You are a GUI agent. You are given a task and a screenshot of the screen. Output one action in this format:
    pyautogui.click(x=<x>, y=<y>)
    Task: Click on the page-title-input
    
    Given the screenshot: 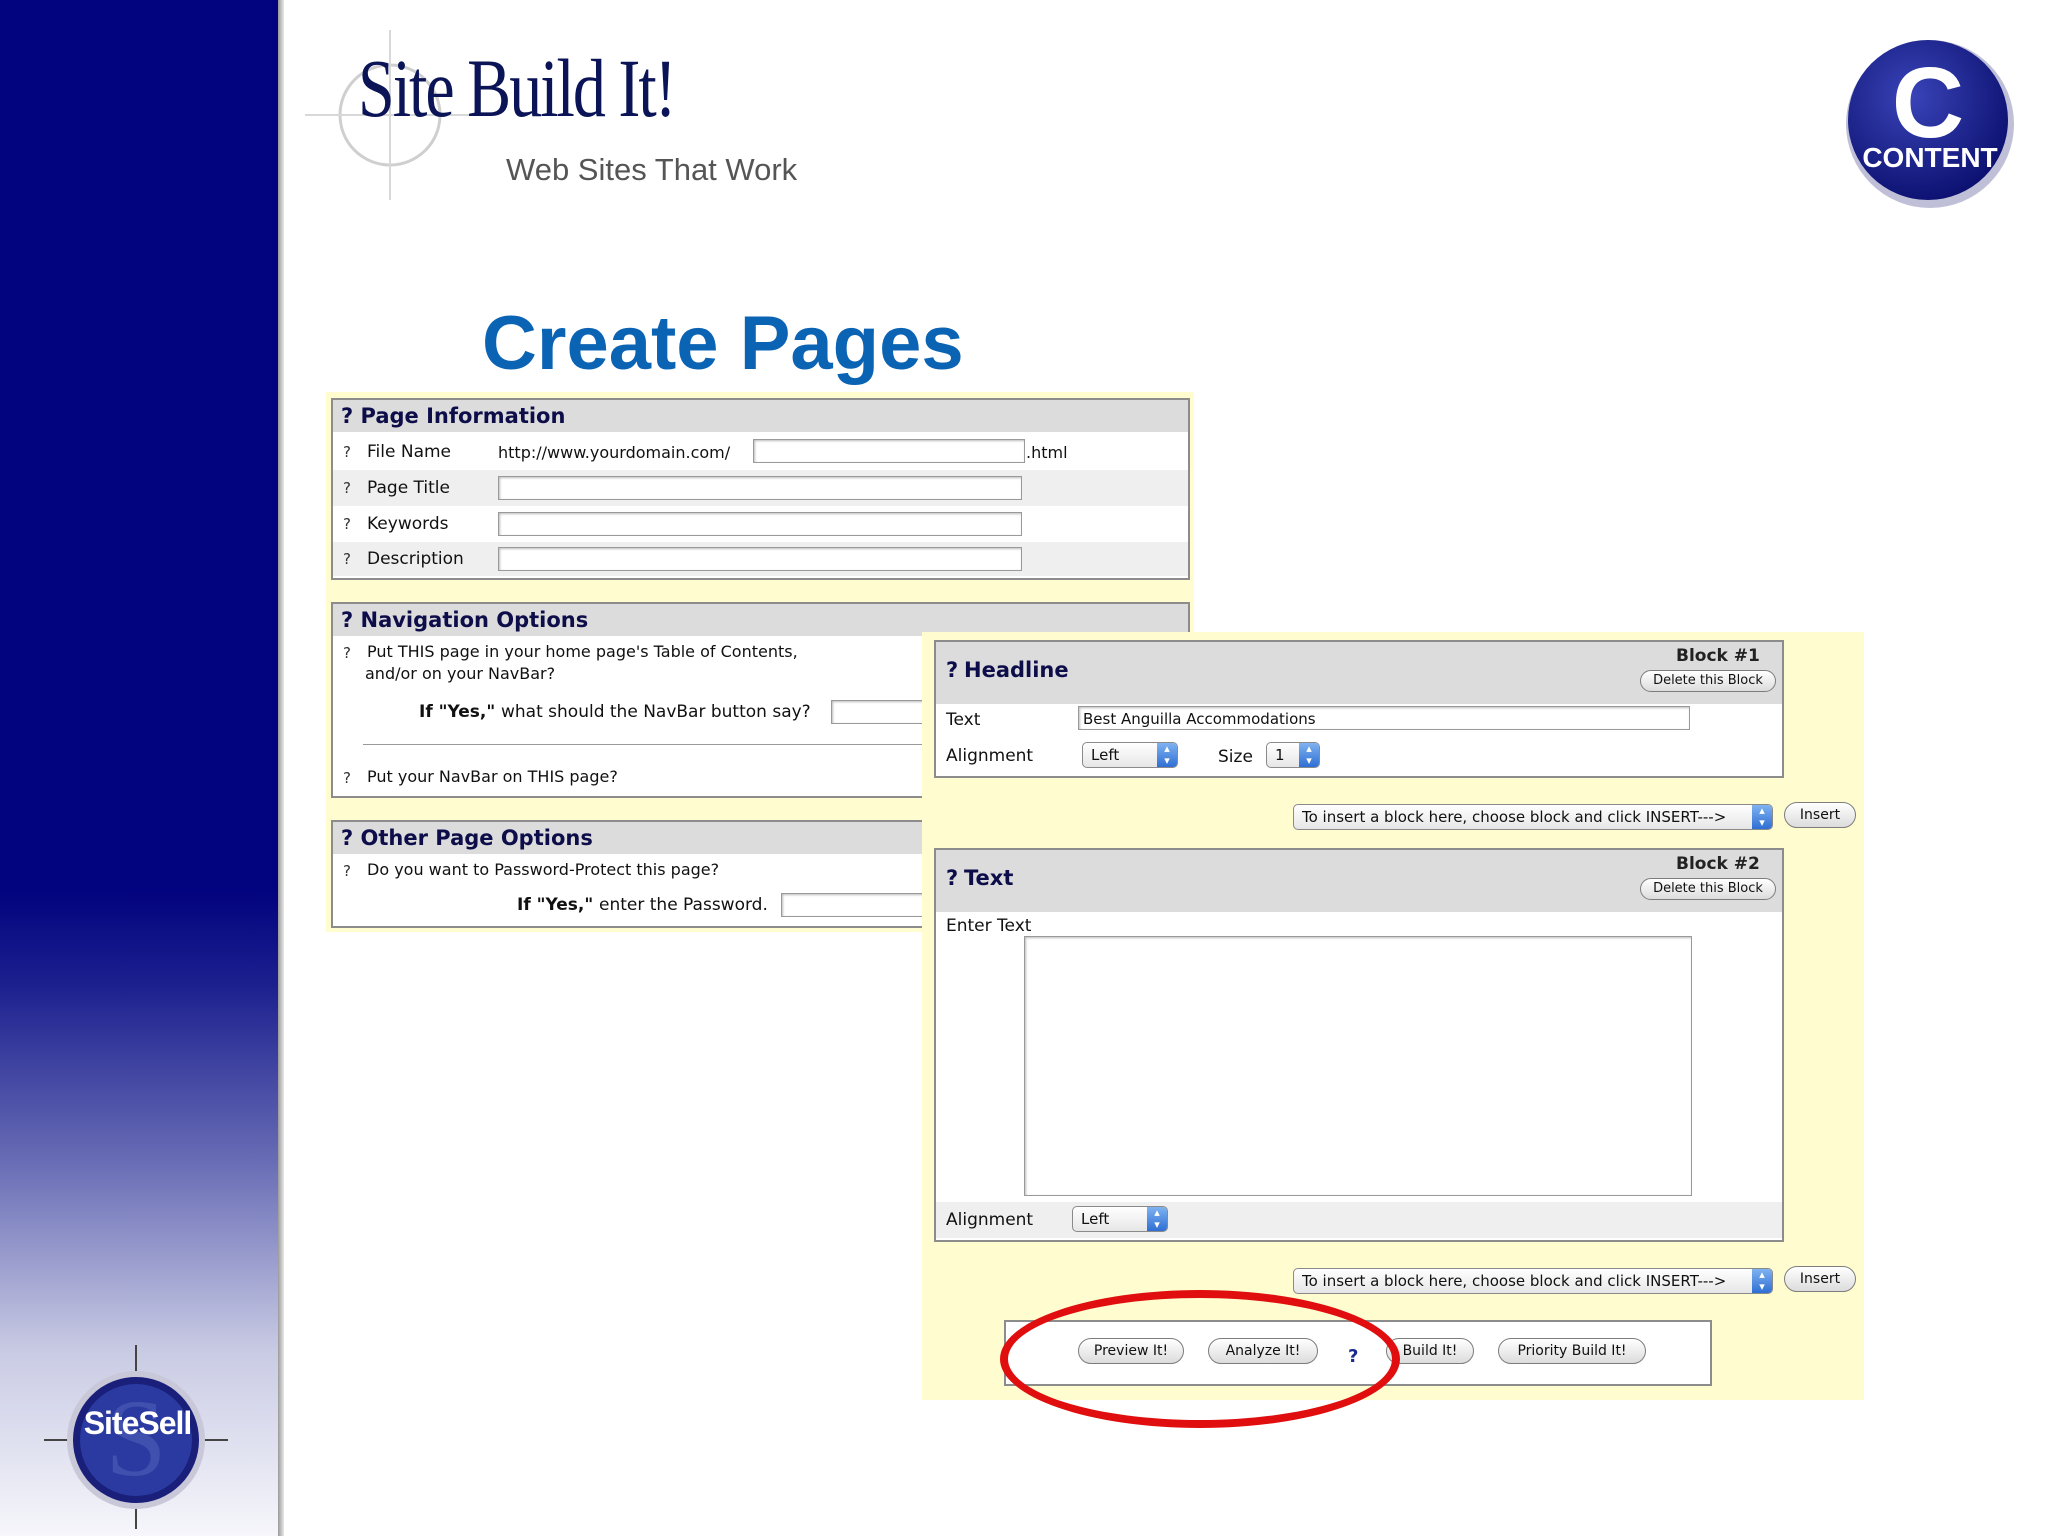 What is the action you would take?
    pyautogui.click(x=760, y=488)
    